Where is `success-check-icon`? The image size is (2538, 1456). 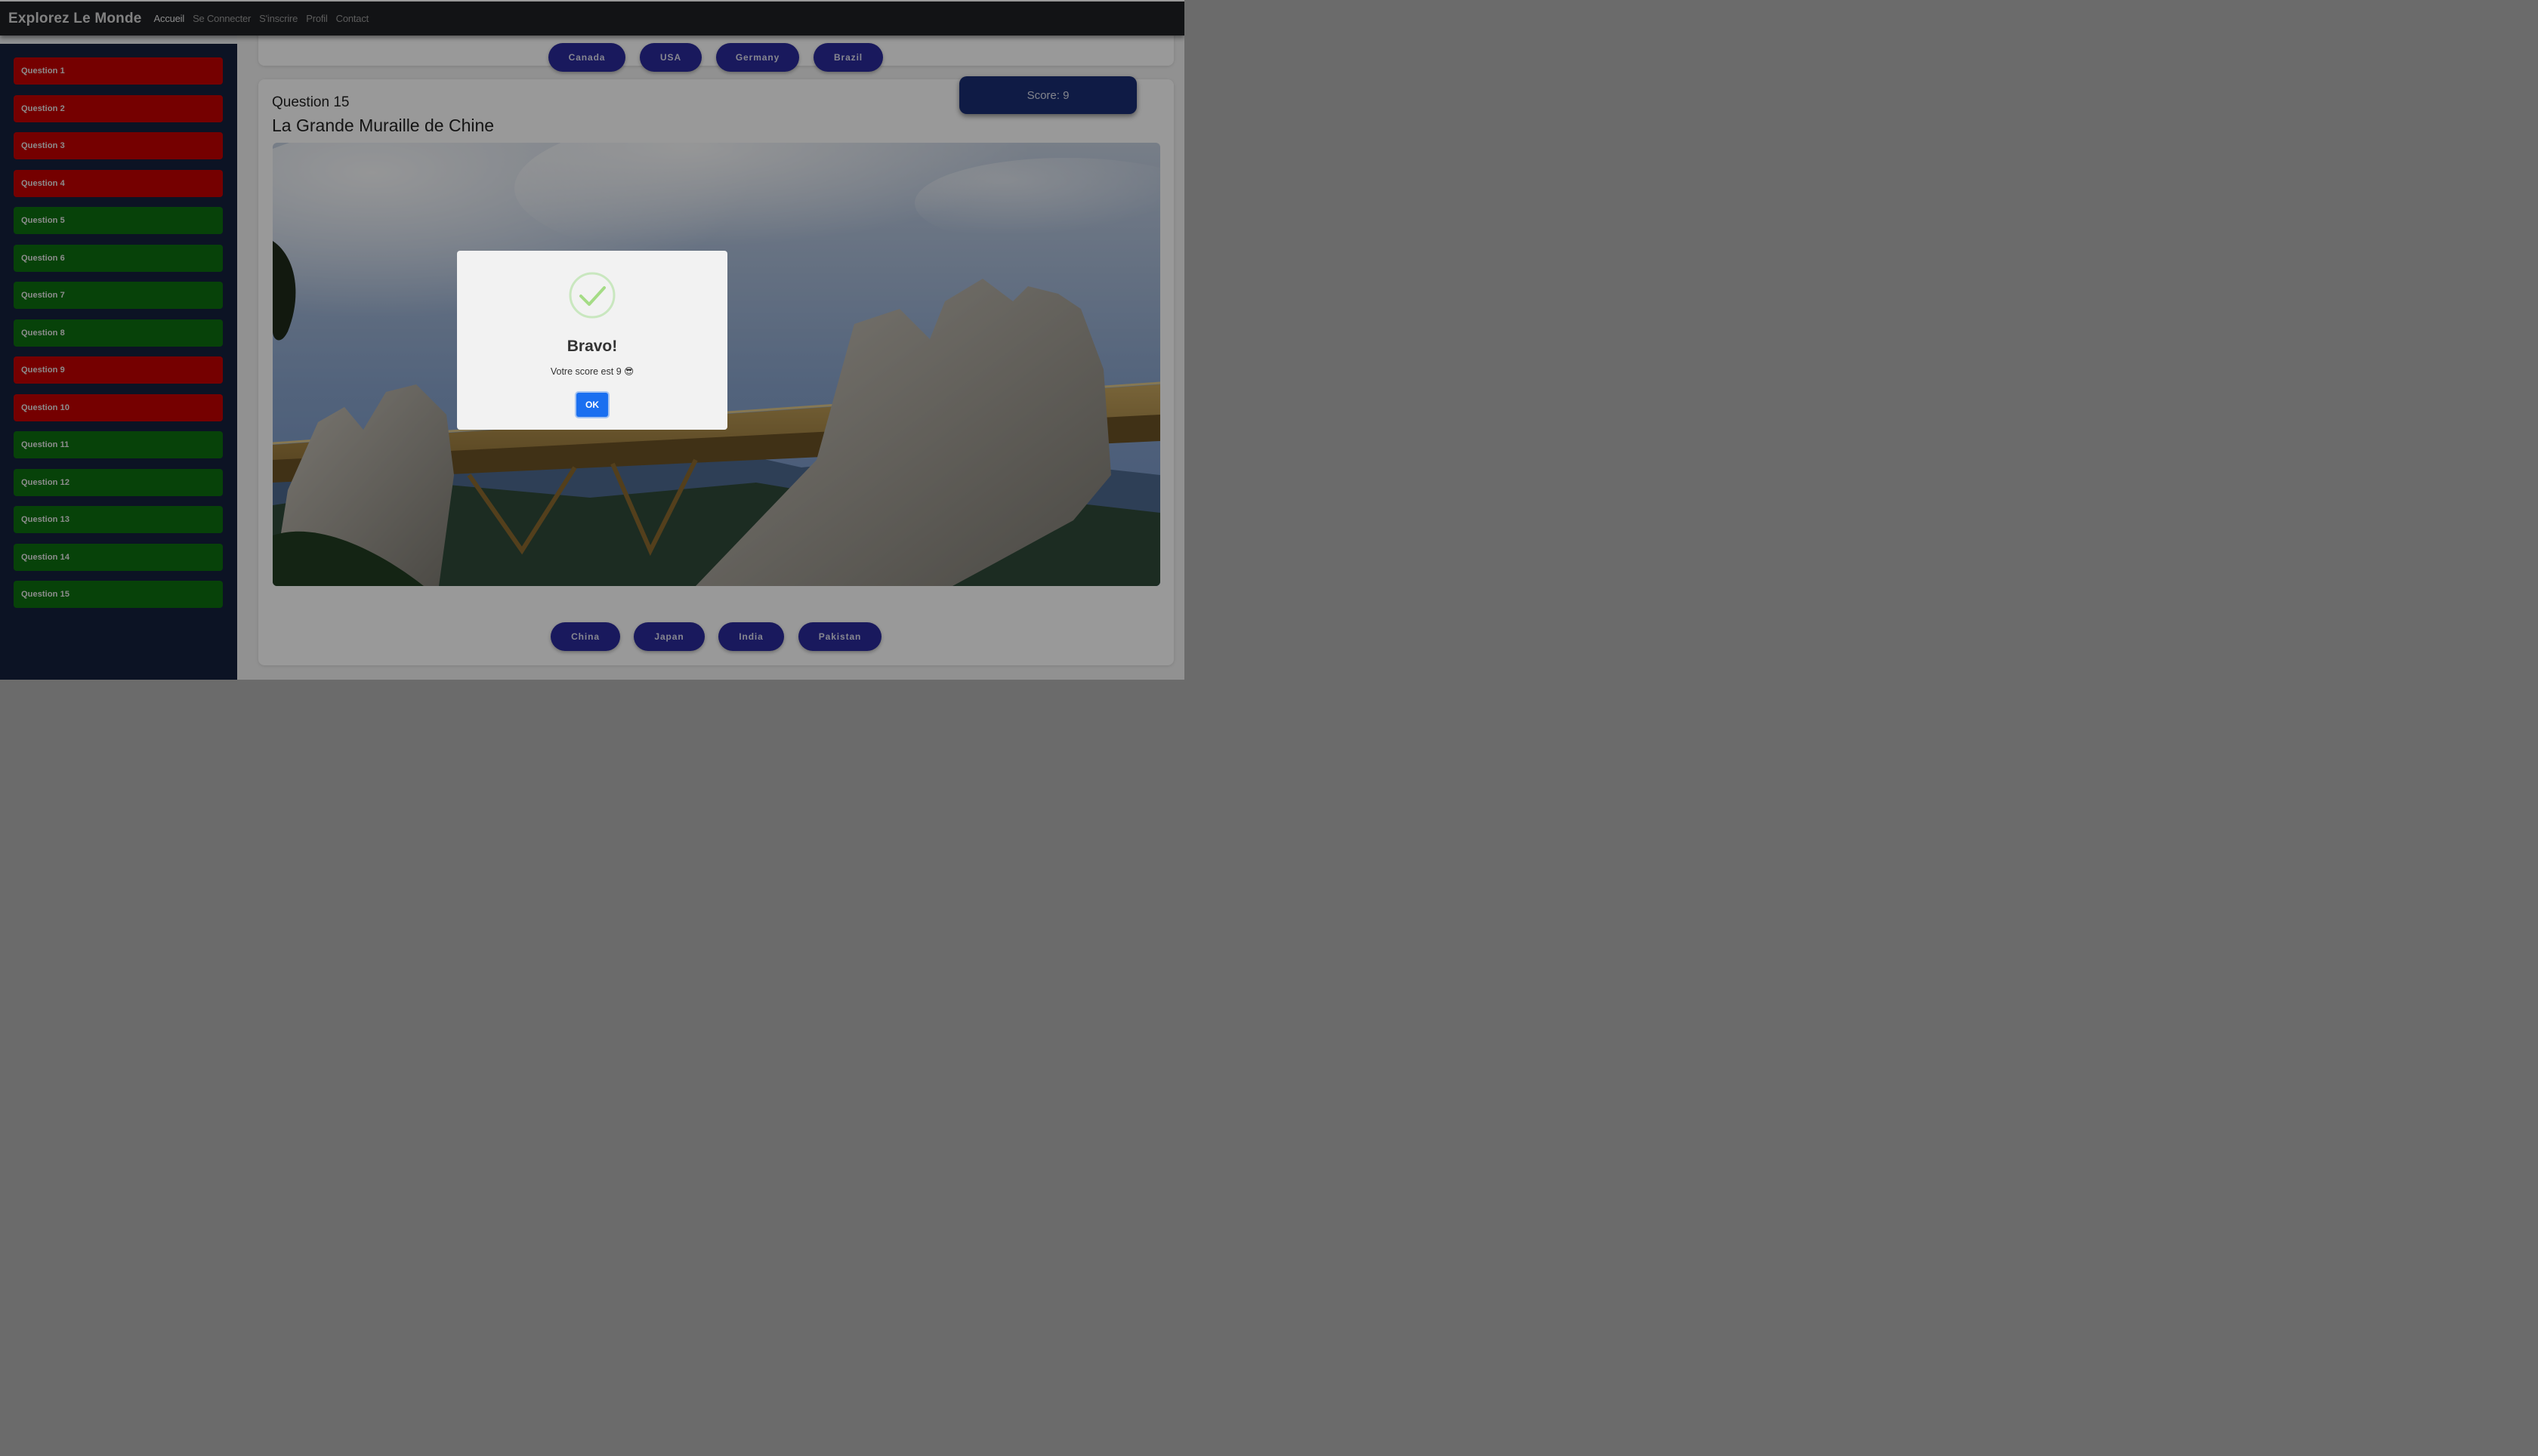 success-check-icon is located at coordinates (592, 295).